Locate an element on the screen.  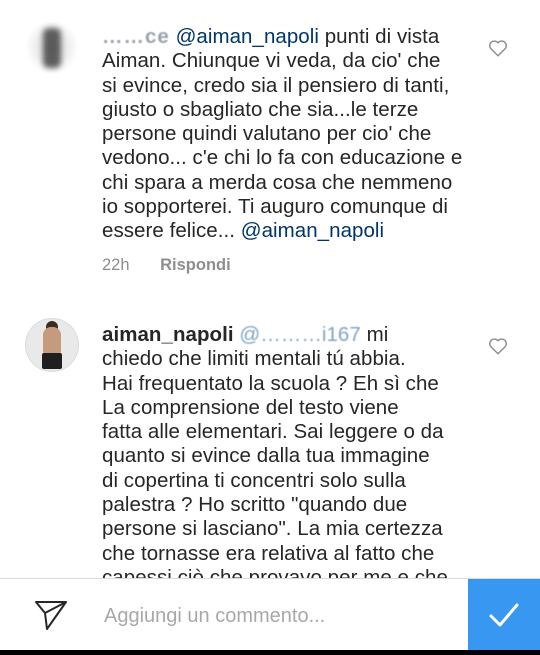
post-button is located at coordinates (504, 615).